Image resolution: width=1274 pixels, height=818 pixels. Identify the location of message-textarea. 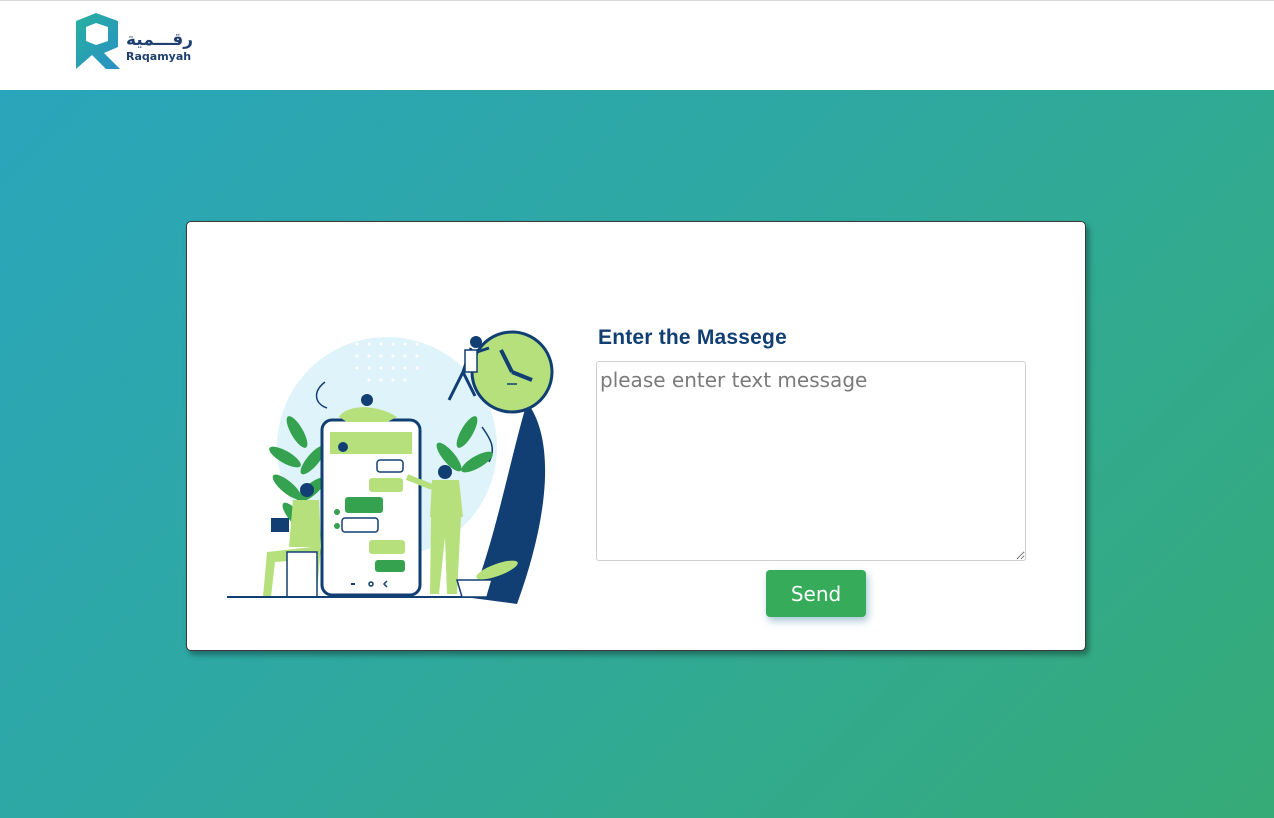
(811, 461).